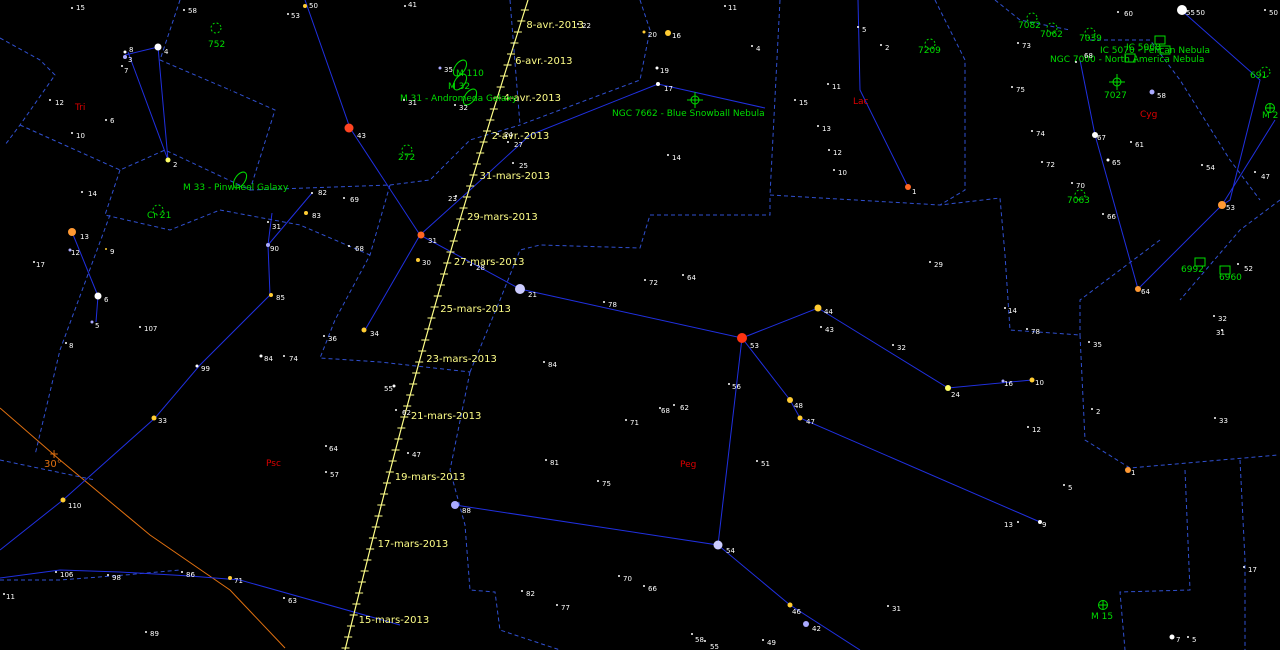 The image size is (1280, 650). I want to click on planetary-nebula-icon, so click(695, 100).